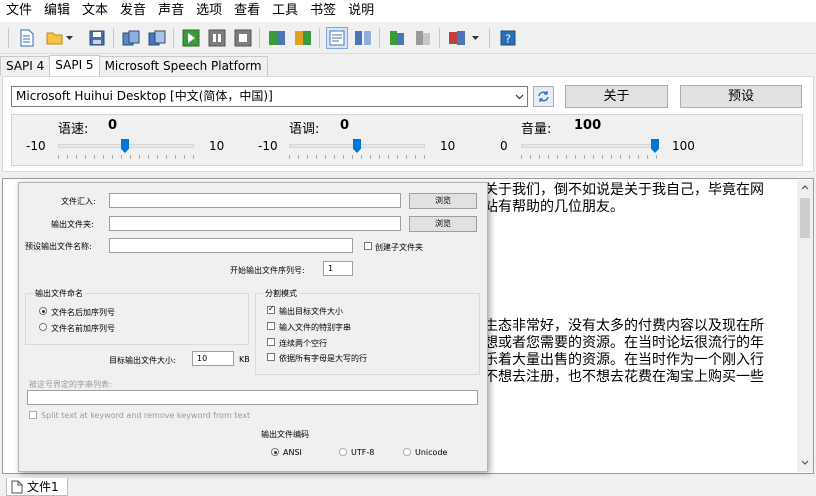 This screenshot has width=816, height=496. Describe the element at coordinates (624, 326) in the screenshot. I see `text-line: 生态非常好，没有太多的付费内容以及现在所` at that location.